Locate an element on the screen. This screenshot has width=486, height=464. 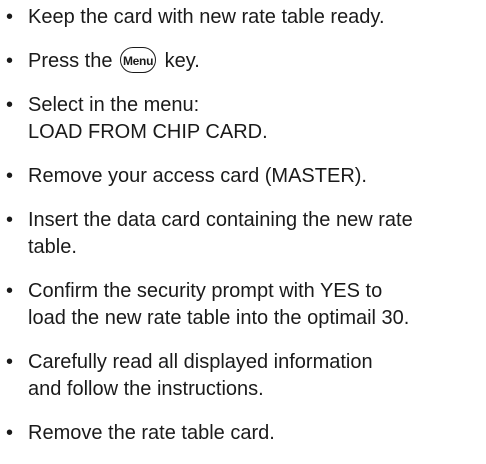
step-text-line: and follow the instructions. is located at coordinates (146, 389).